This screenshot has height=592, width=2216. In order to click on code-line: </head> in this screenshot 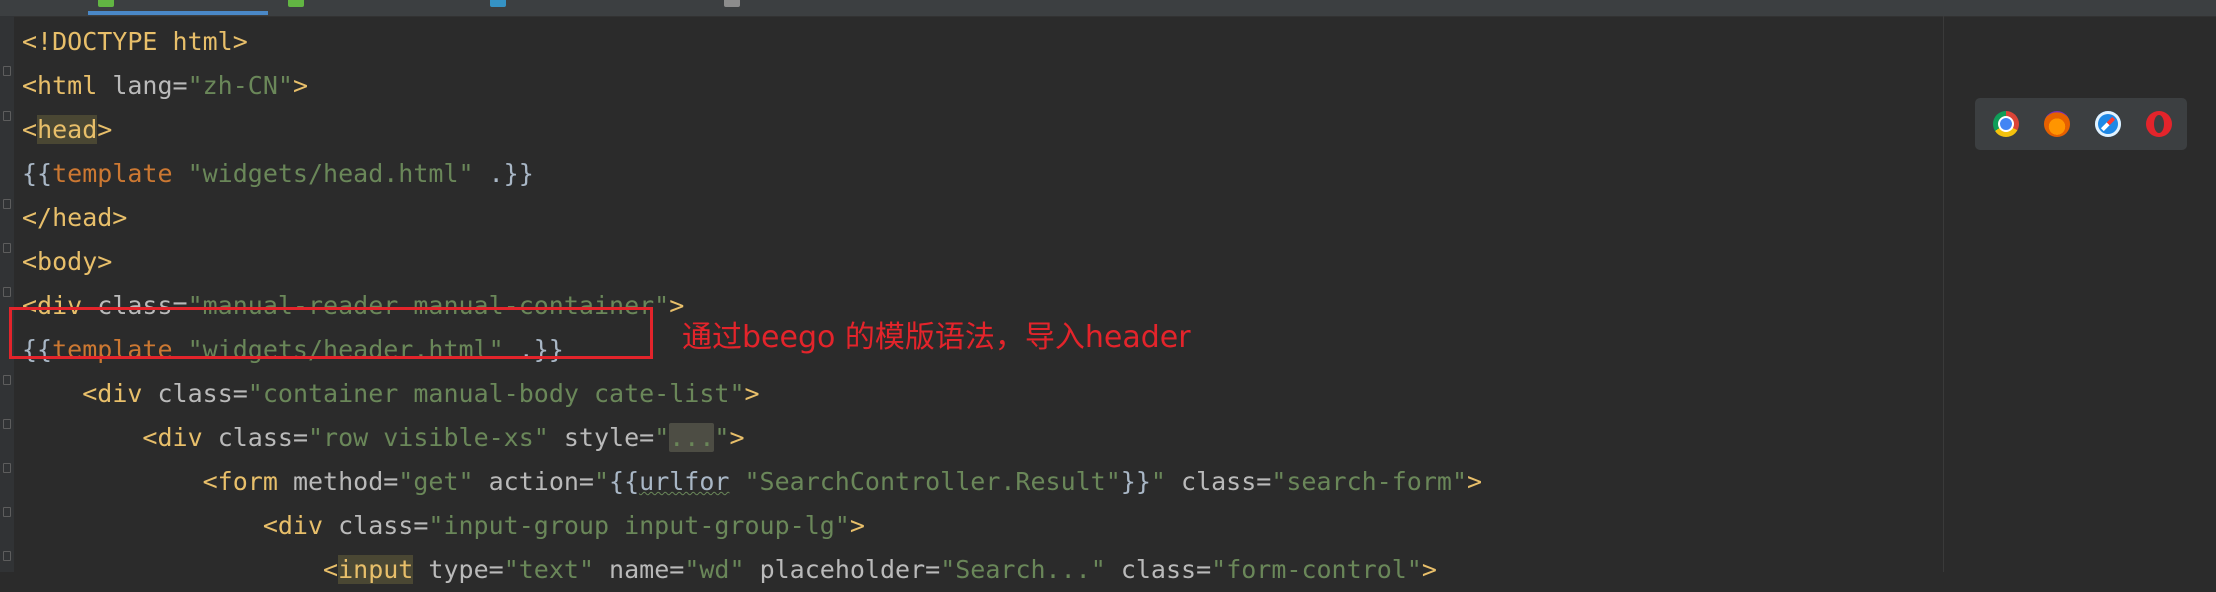, I will do `click(74, 218)`.